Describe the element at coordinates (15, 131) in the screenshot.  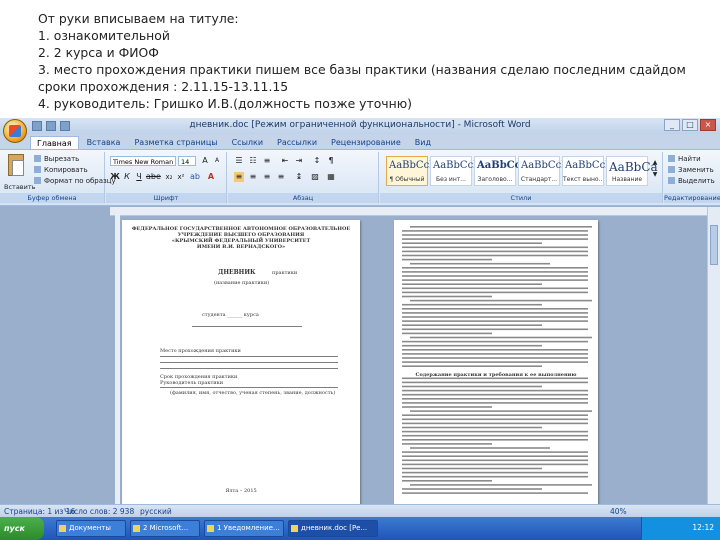
I see `office-button` at that location.